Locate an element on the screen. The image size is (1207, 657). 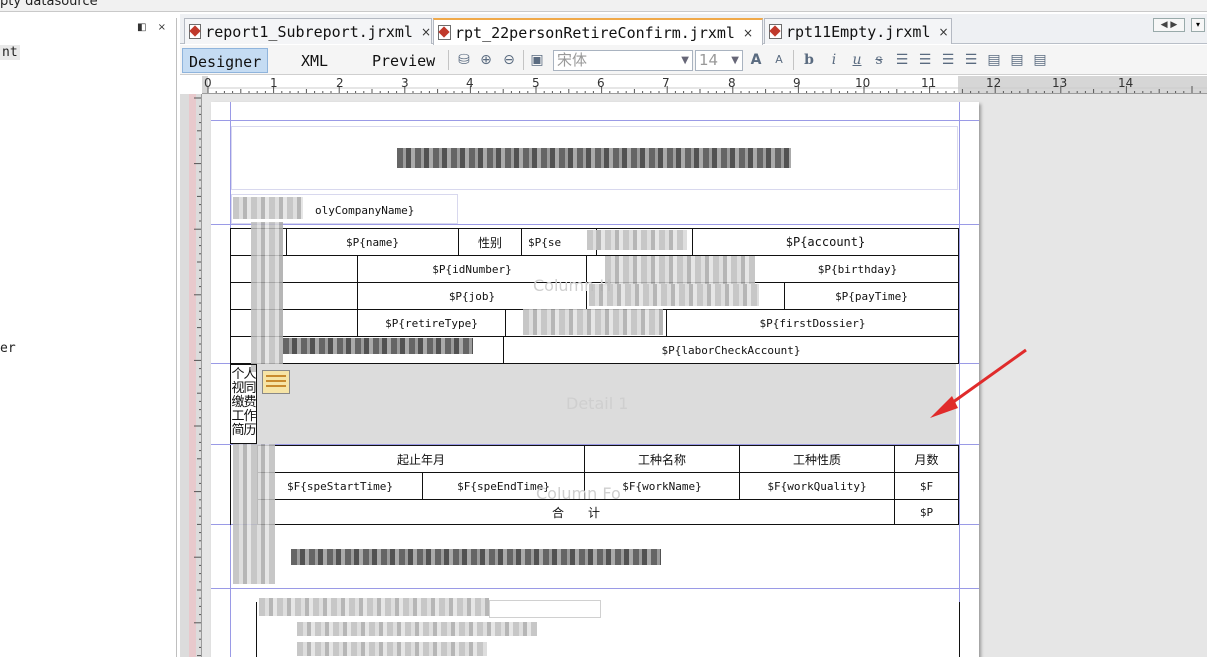
format-icon: ▣ is located at coordinates (537, 60).